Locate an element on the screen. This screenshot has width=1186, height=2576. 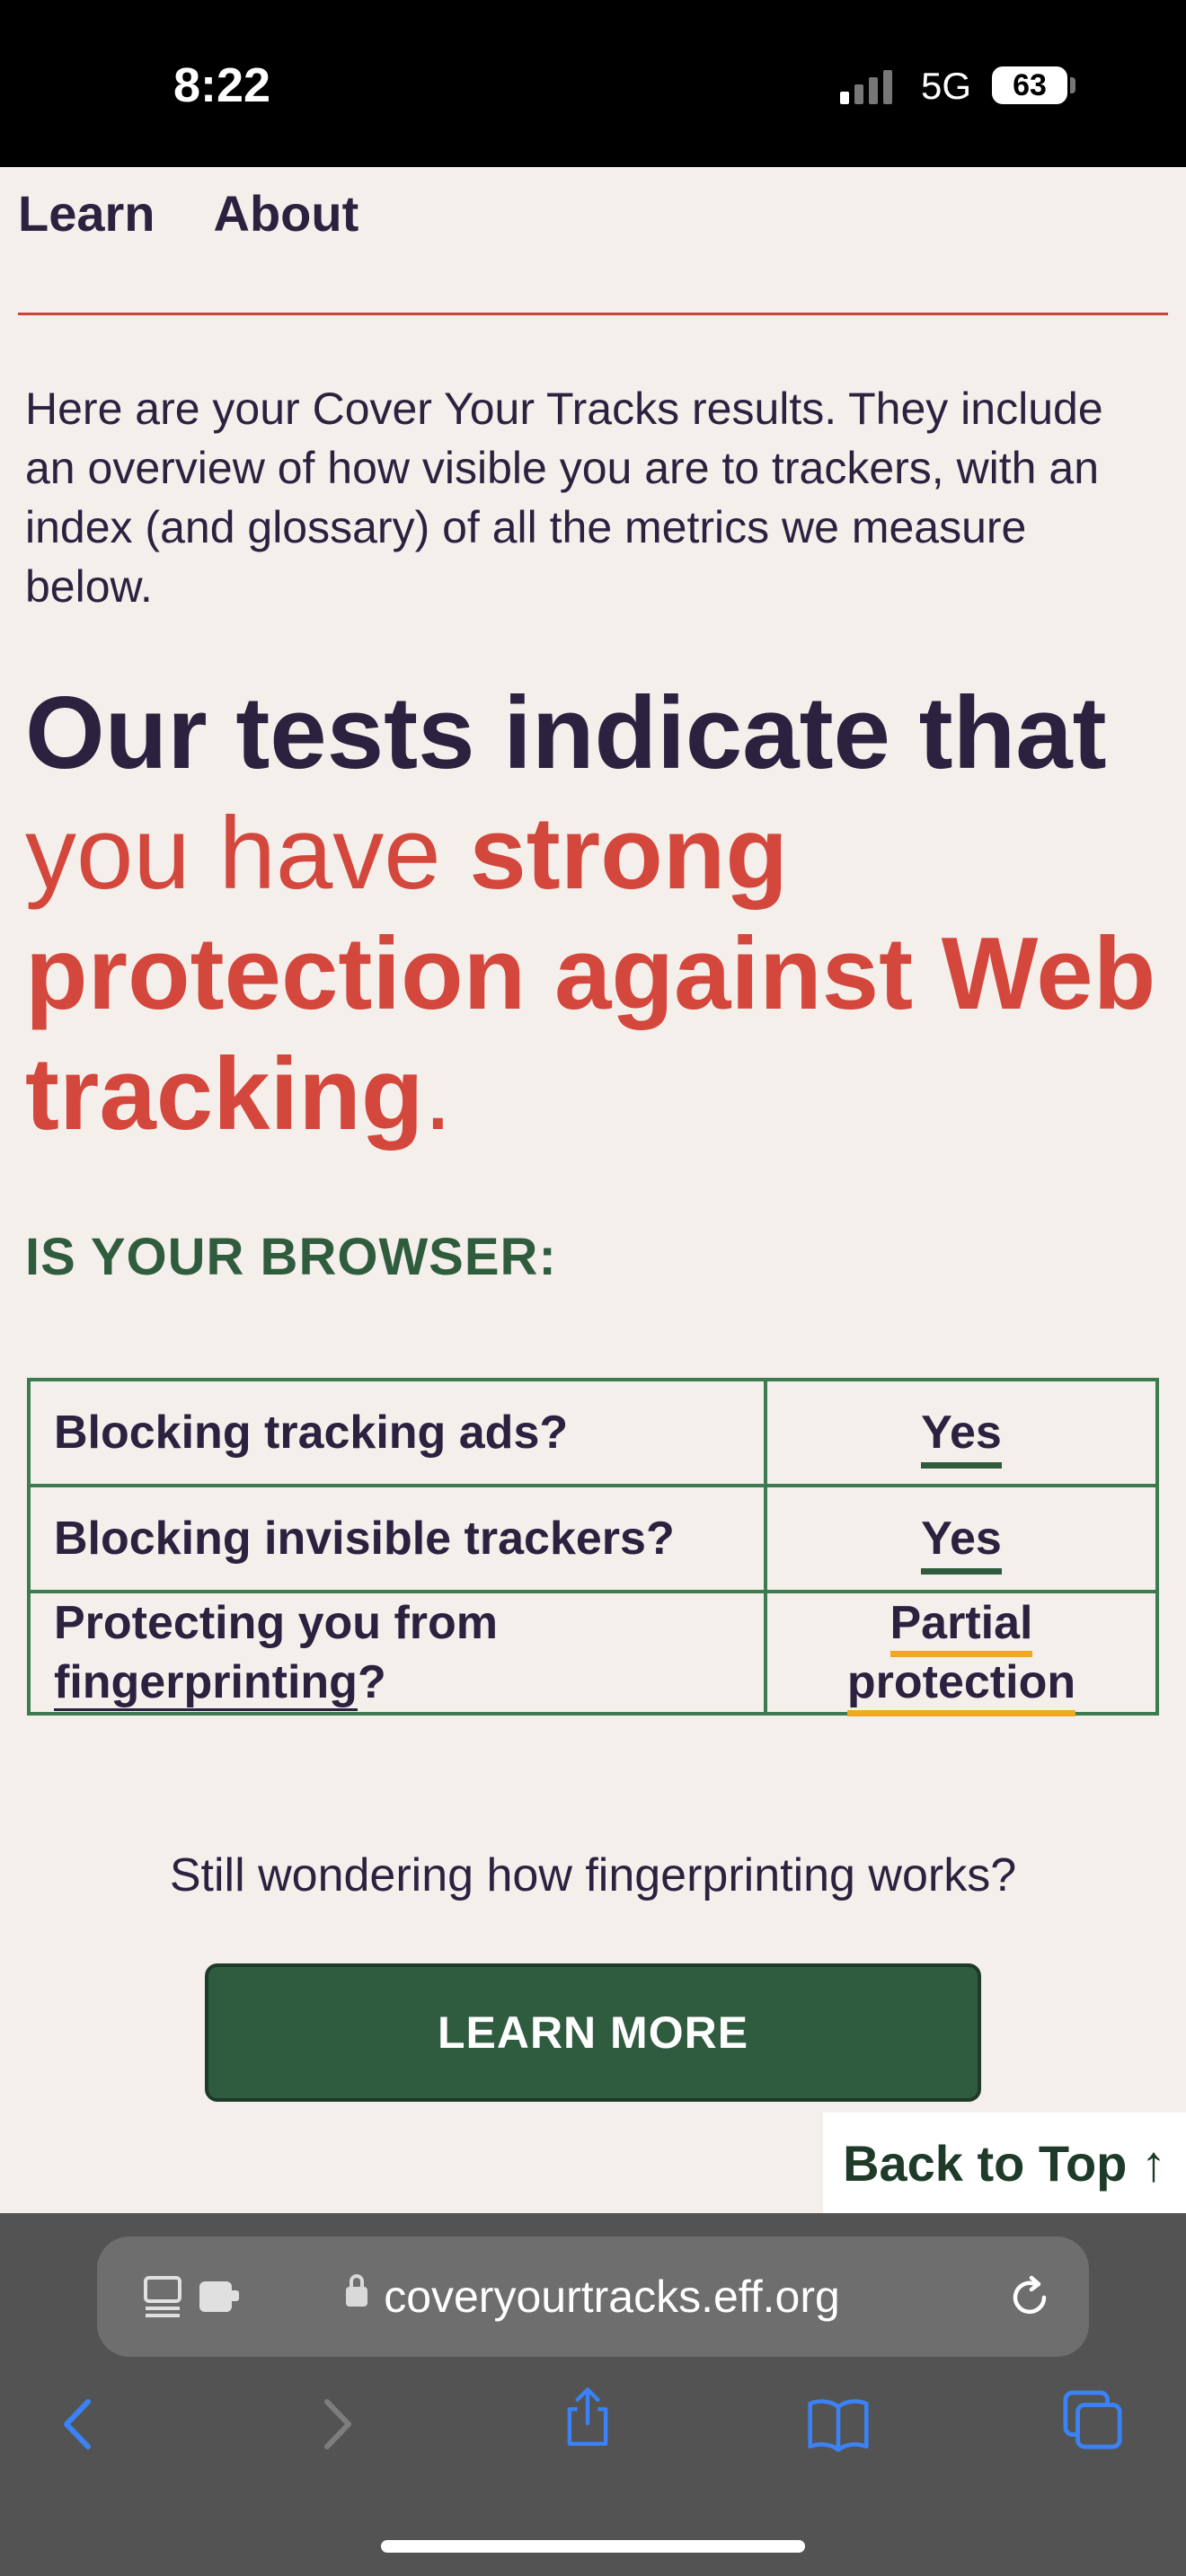
table-row: Blocking tracking ads? Yes is located at coordinates (593, 1432).